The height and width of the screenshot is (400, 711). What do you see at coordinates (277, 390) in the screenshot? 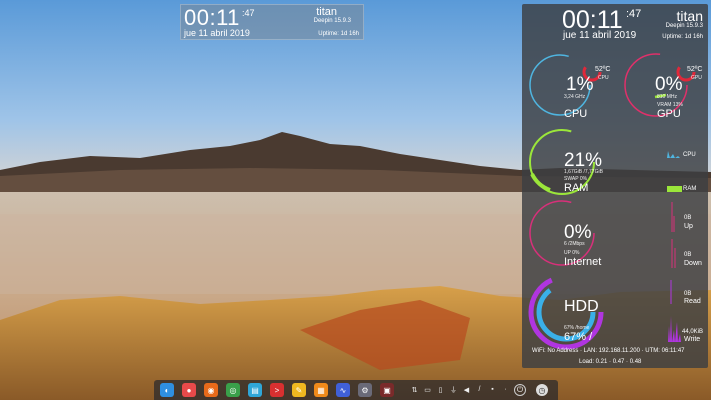
I see `terminal-icon: >` at bounding box center [277, 390].